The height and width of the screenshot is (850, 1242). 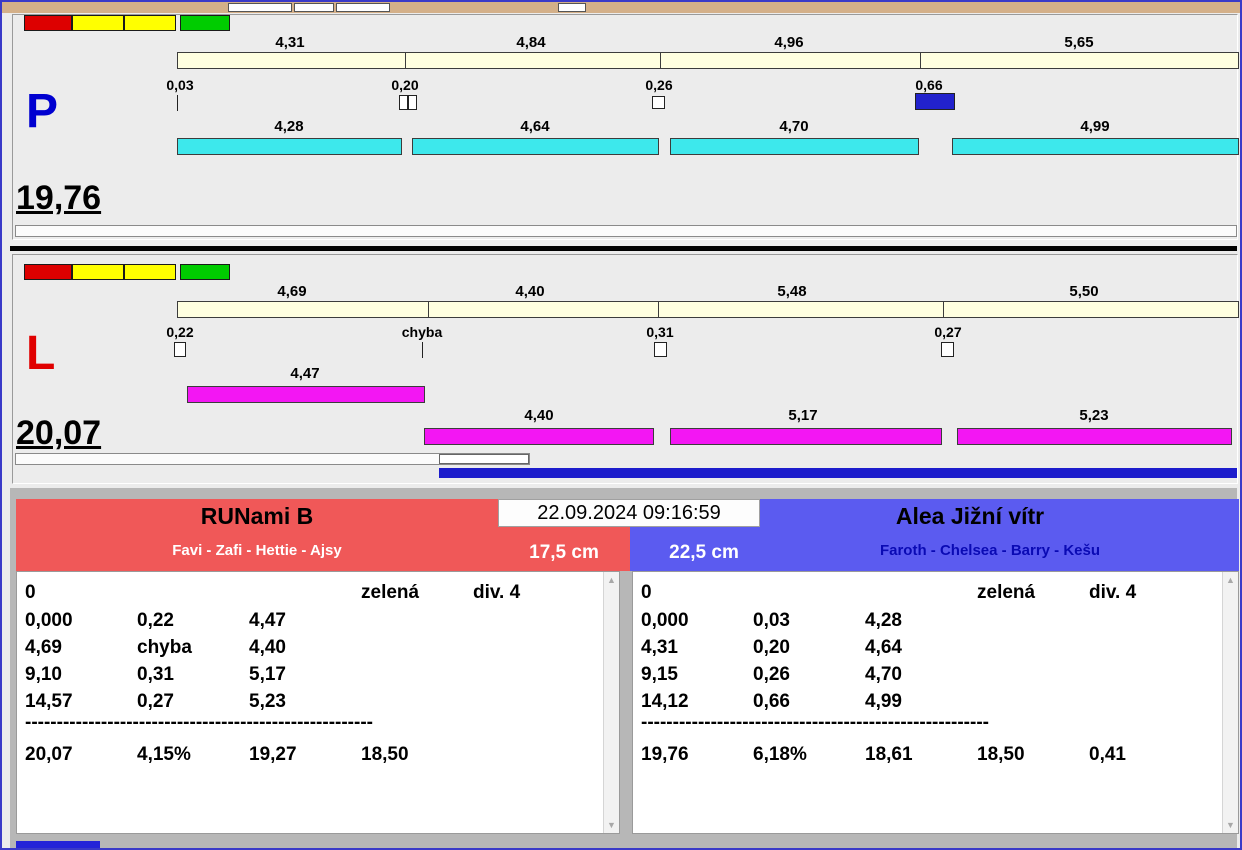 What do you see at coordinates (889, 754) in the screenshot?
I see `total-net: 18,61` at bounding box center [889, 754].